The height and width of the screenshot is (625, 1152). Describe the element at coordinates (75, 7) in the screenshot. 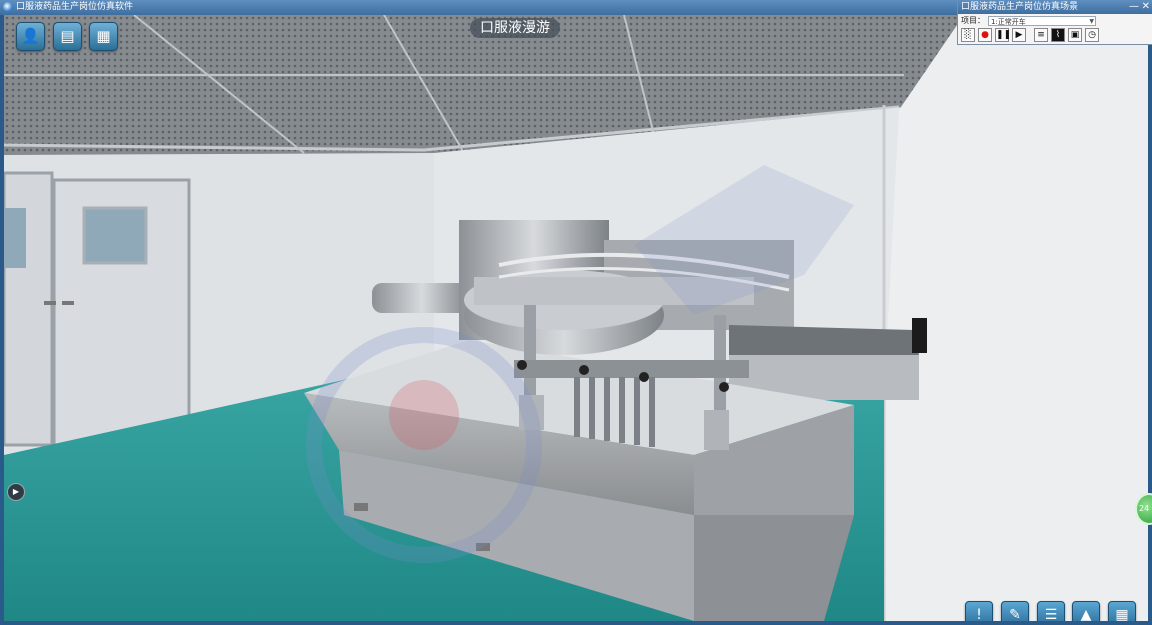

I see `window-title: 口服液药品生产岗位仿真软件` at that location.